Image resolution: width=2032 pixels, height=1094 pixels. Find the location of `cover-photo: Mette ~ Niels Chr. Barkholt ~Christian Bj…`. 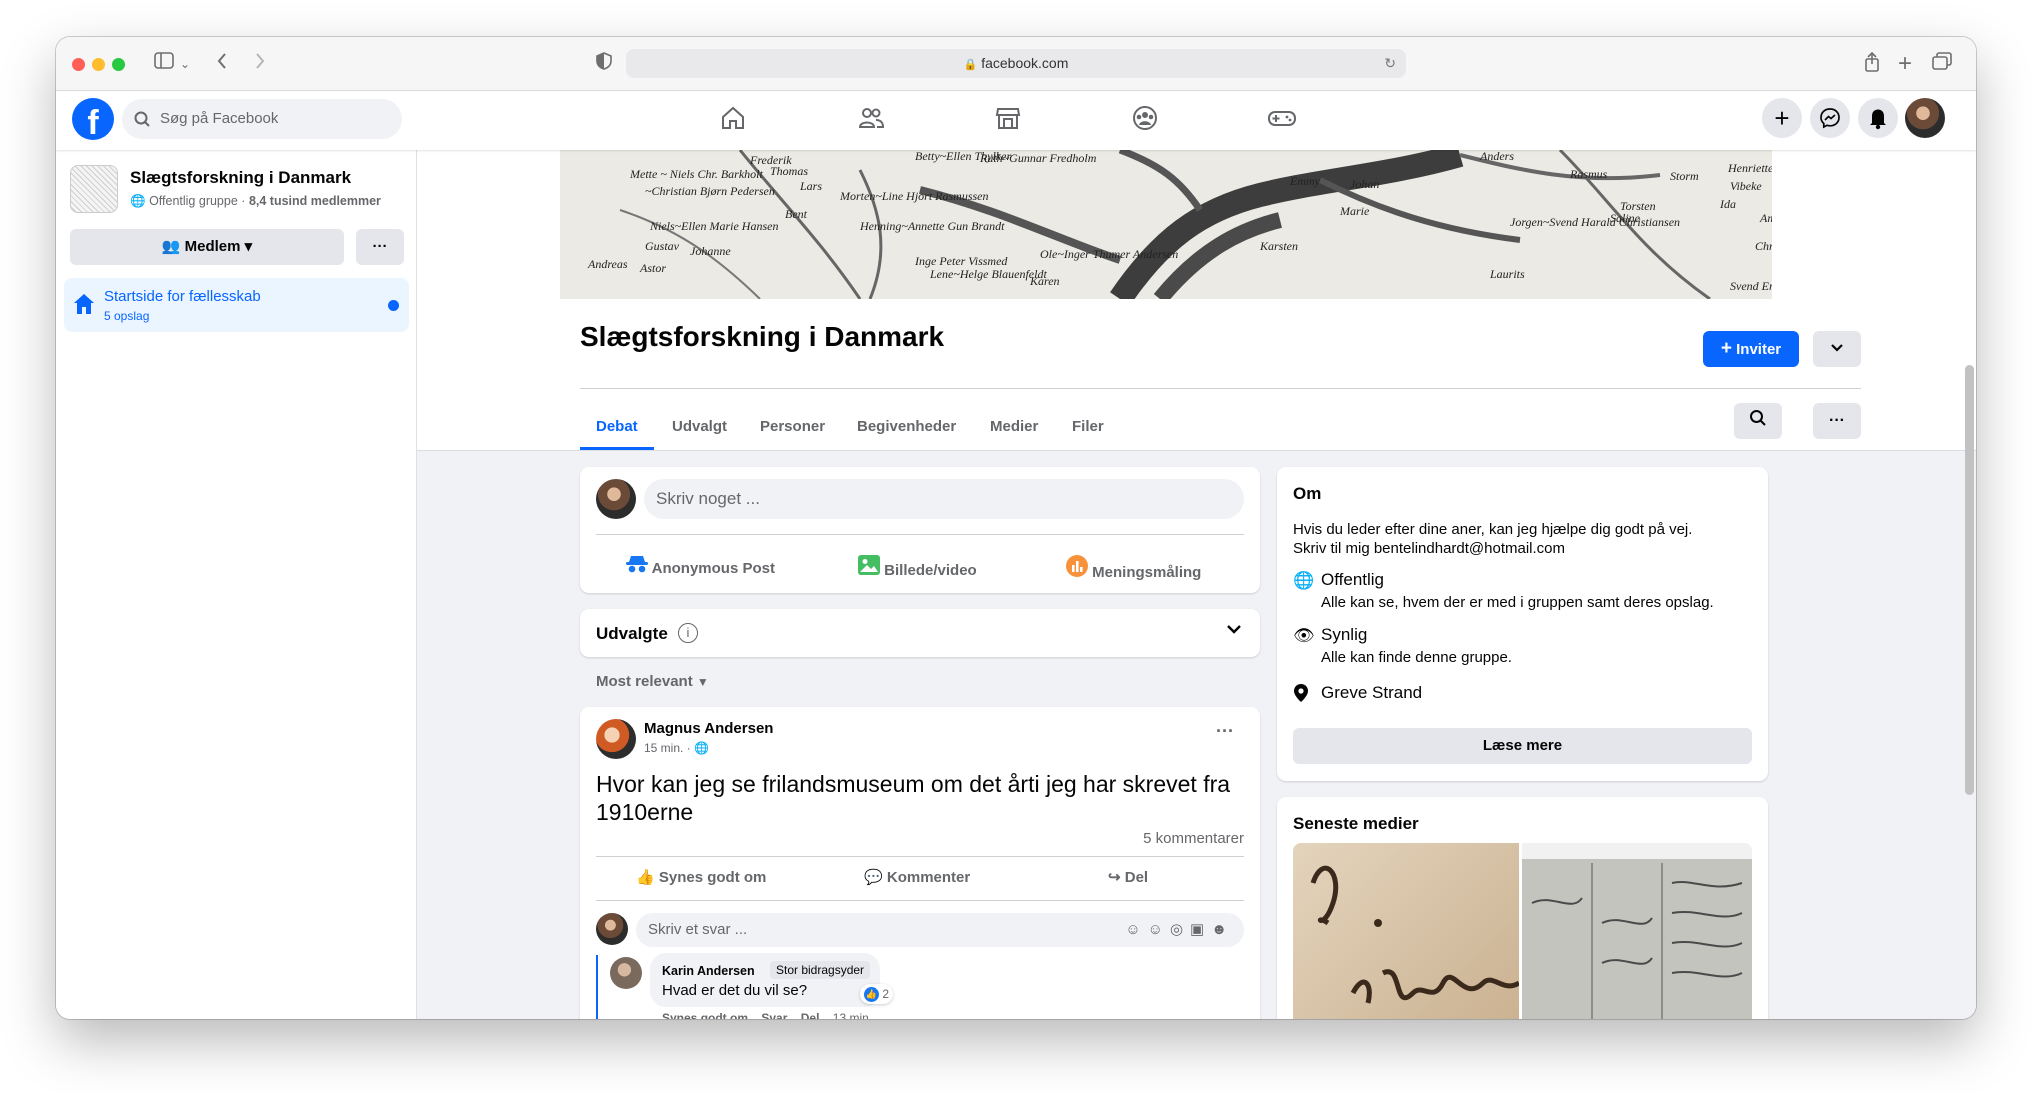

cover-photo: Mette ~ Niels Chr. Barkholt ~Christian Bj… is located at coordinates (1166, 224).